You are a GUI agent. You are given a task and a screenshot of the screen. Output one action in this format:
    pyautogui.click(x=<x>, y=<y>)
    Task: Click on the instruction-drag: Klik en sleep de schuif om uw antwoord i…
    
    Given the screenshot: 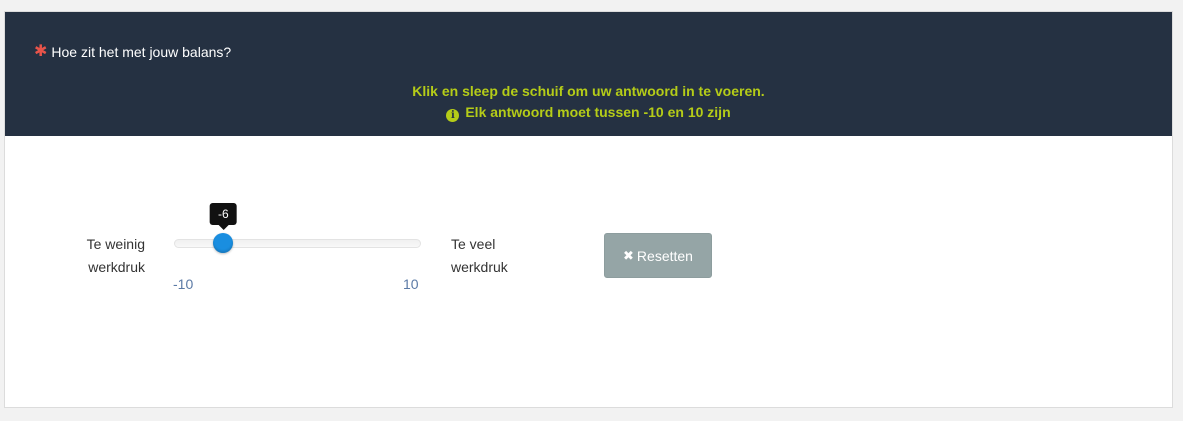 What is the action you would take?
    pyautogui.click(x=588, y=91)
    